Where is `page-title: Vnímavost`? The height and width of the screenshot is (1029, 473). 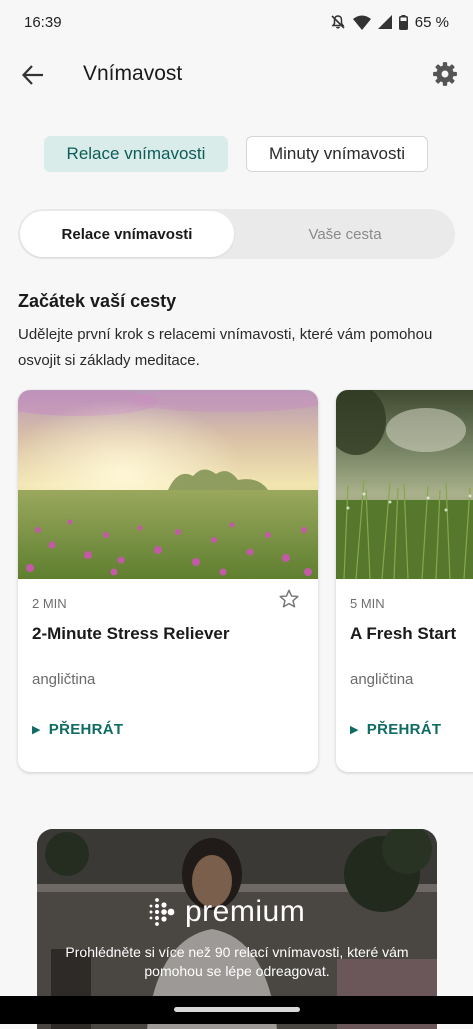 page-title: Vnímavost is located at coordinates (133, 73).